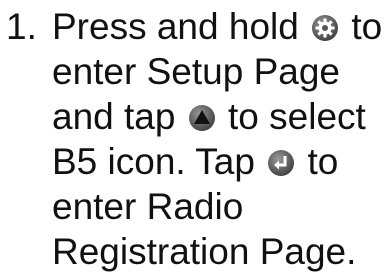 The height and width of the screenshot is (277, 390). I want to click on instruction-line-3: and tap to select, so click(209, 116).